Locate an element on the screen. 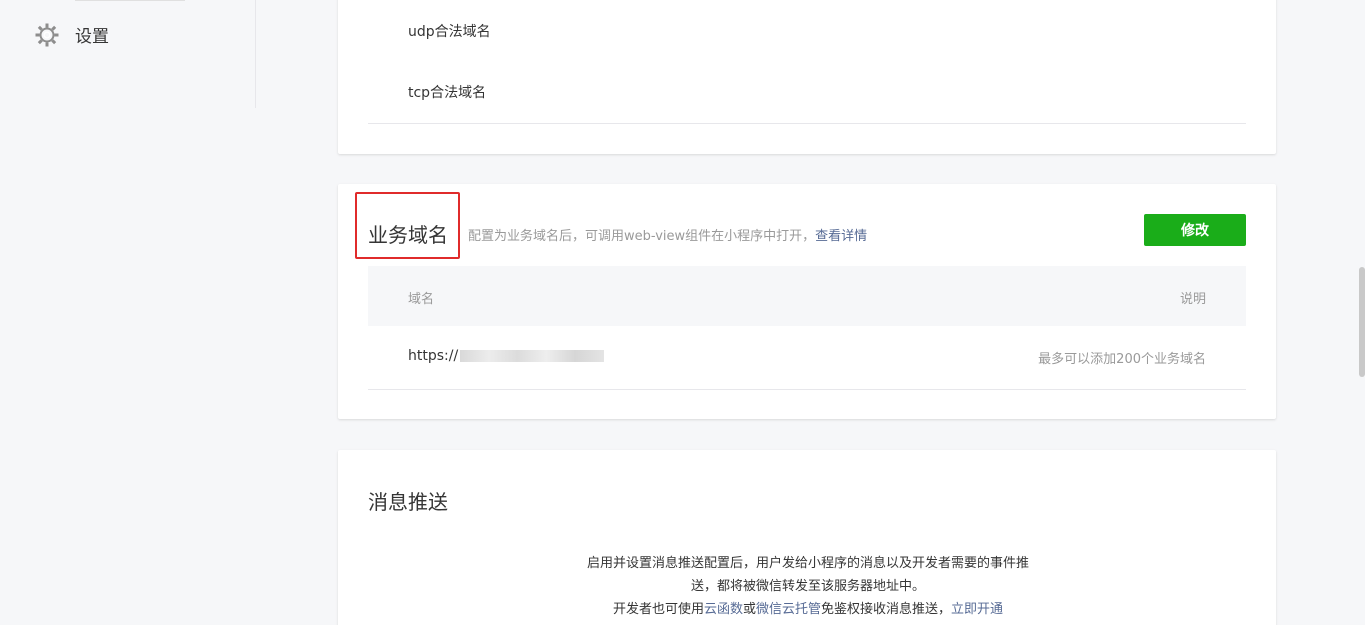 The image size is (1365, 625). section-title: 业务域名 is located at coordinates (408, 235).